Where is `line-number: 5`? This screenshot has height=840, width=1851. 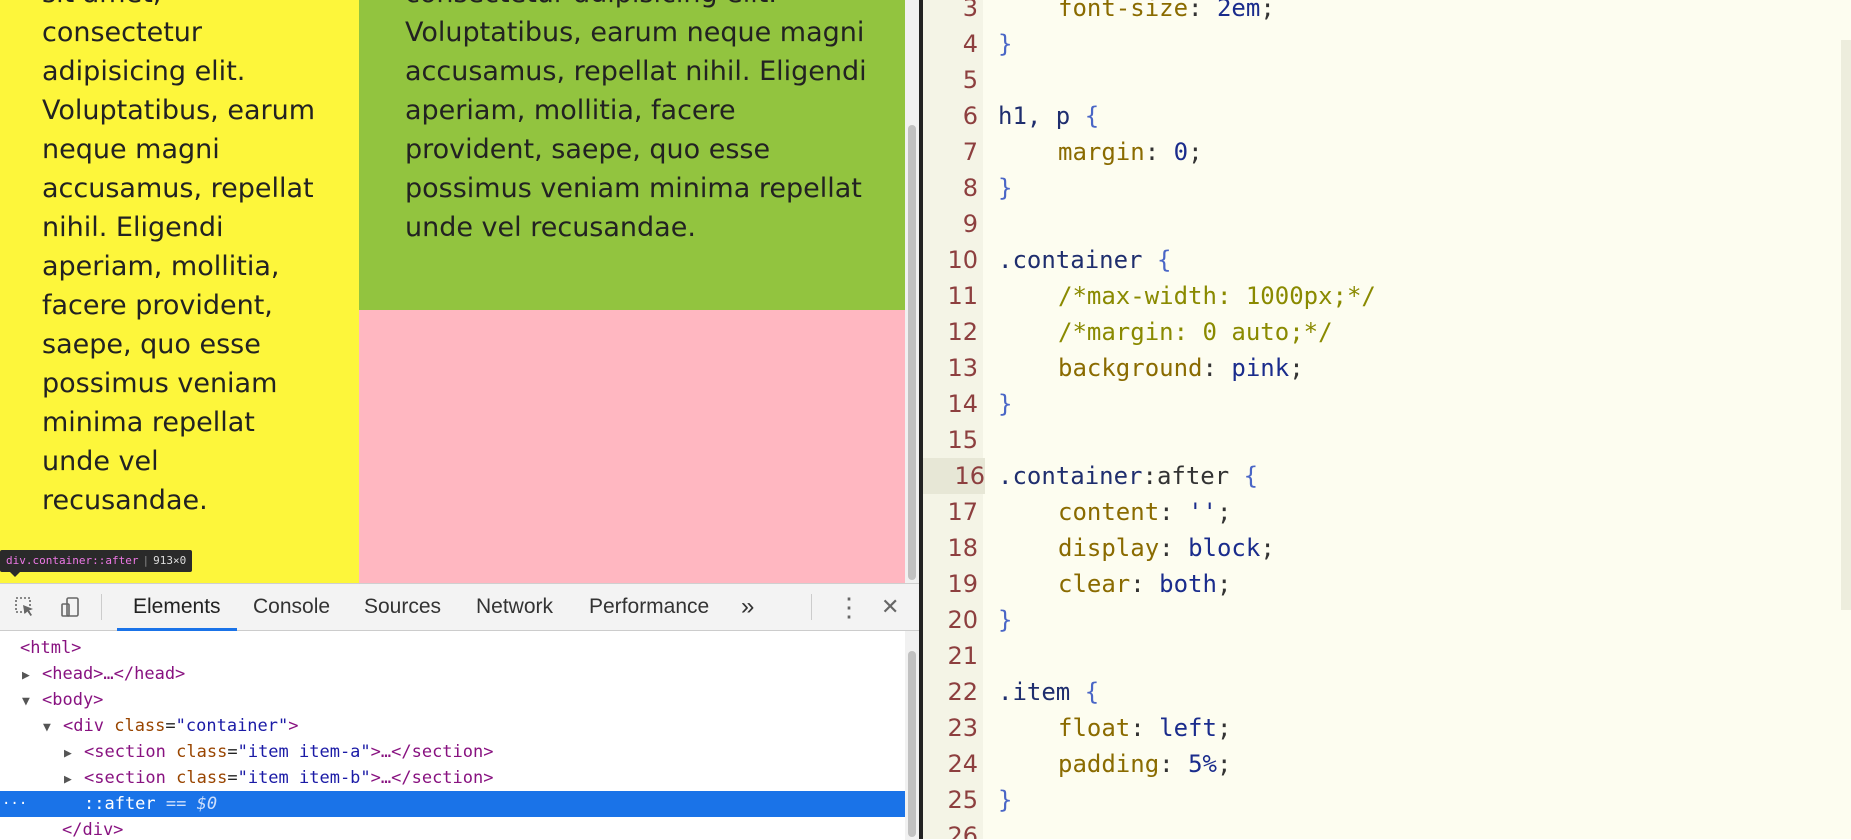
line-number: 5 is located at coordinates (970, 80).